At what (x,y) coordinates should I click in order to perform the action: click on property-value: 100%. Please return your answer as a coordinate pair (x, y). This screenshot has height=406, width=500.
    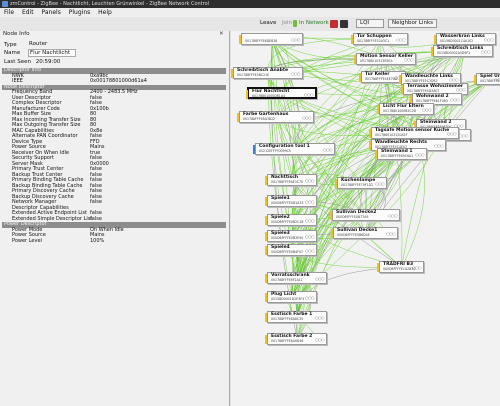
    Looking at the image, I should click on (97, 240).